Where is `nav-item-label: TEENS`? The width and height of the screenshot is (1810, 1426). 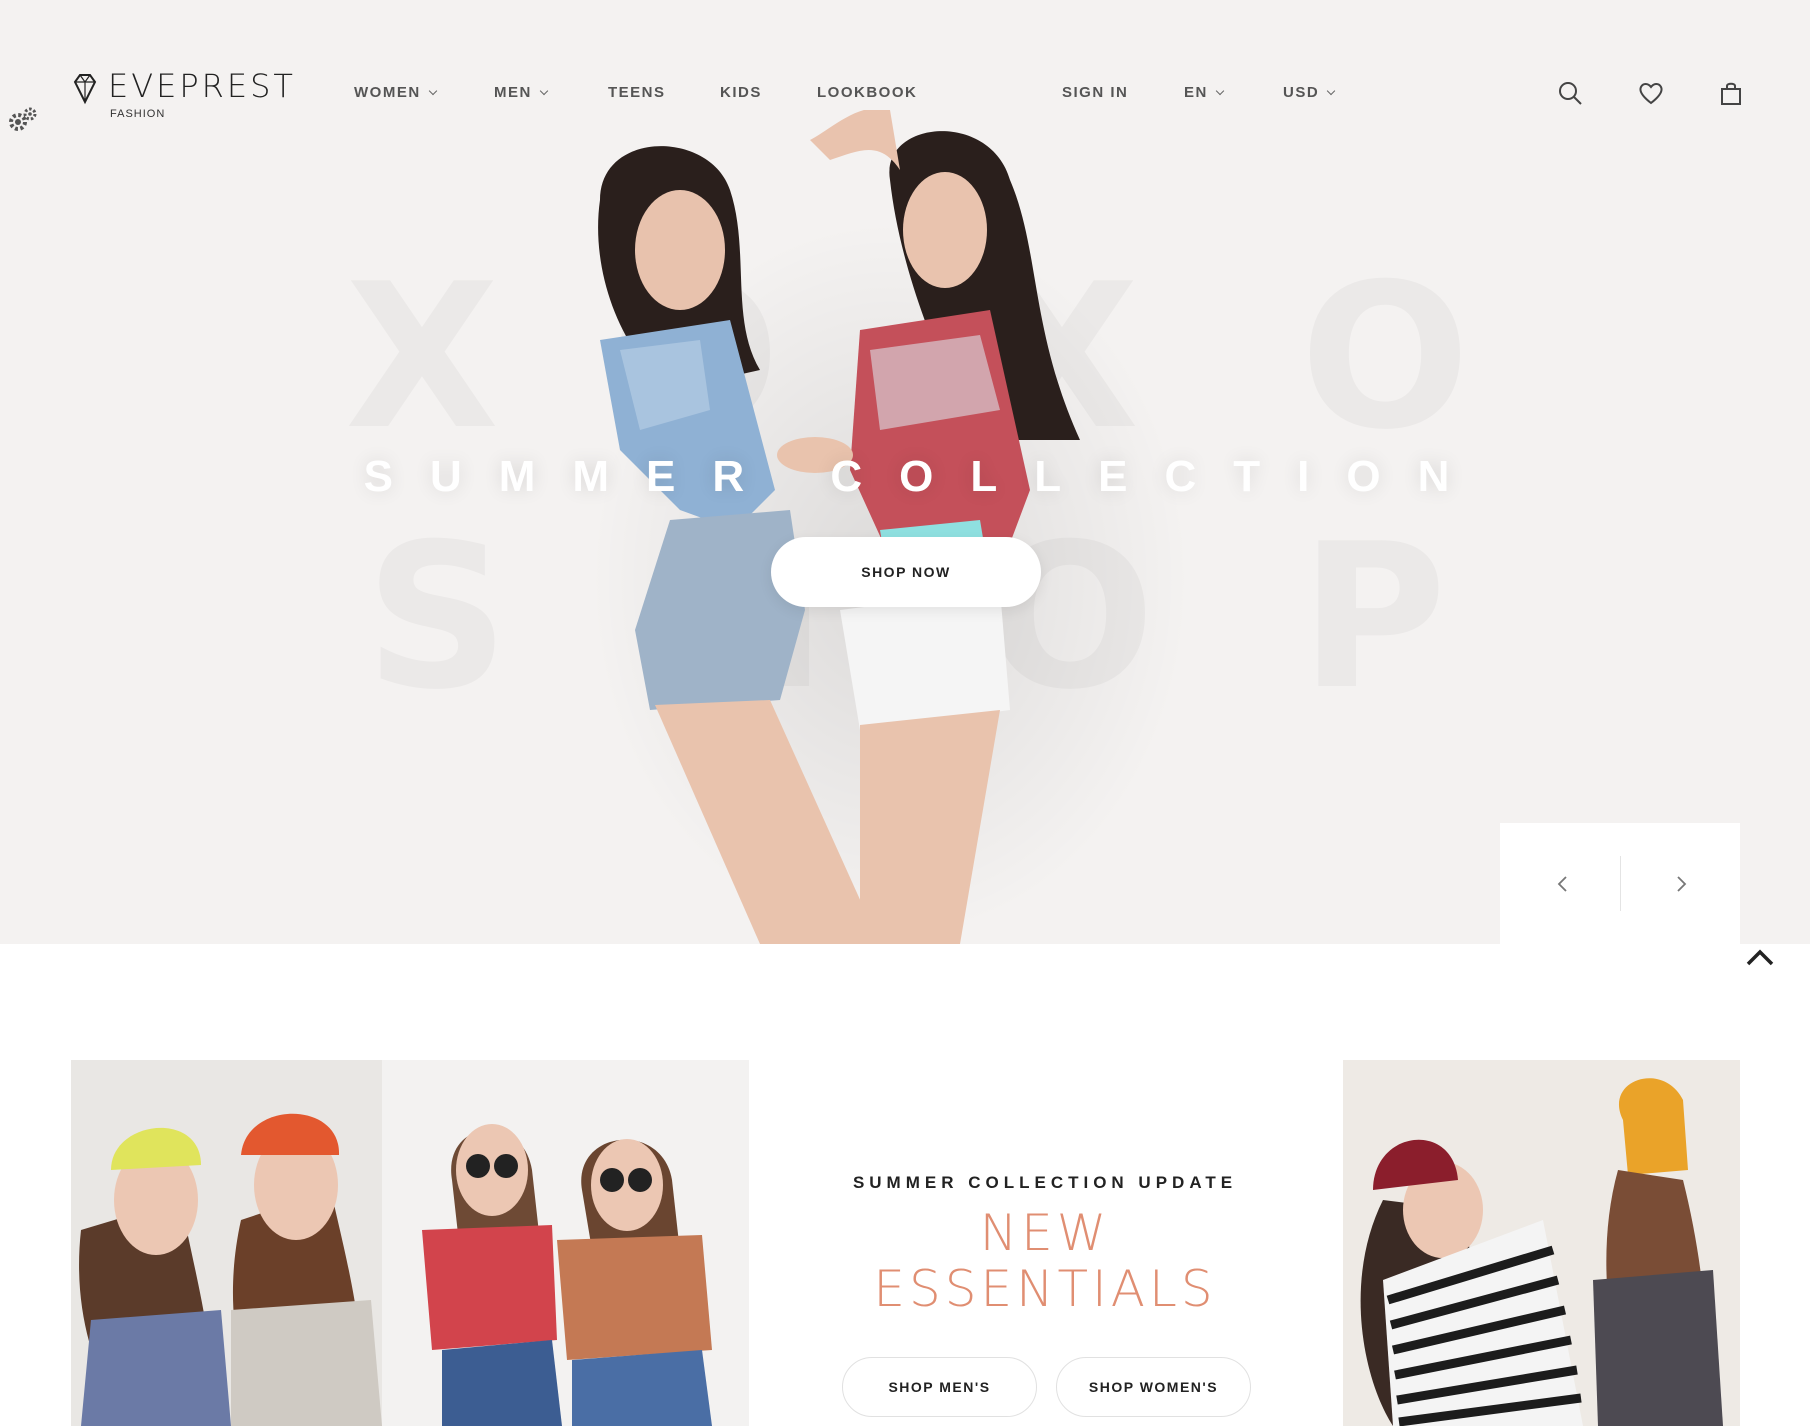 nav-item-label: TEENS is located at coordinates (637, 92).